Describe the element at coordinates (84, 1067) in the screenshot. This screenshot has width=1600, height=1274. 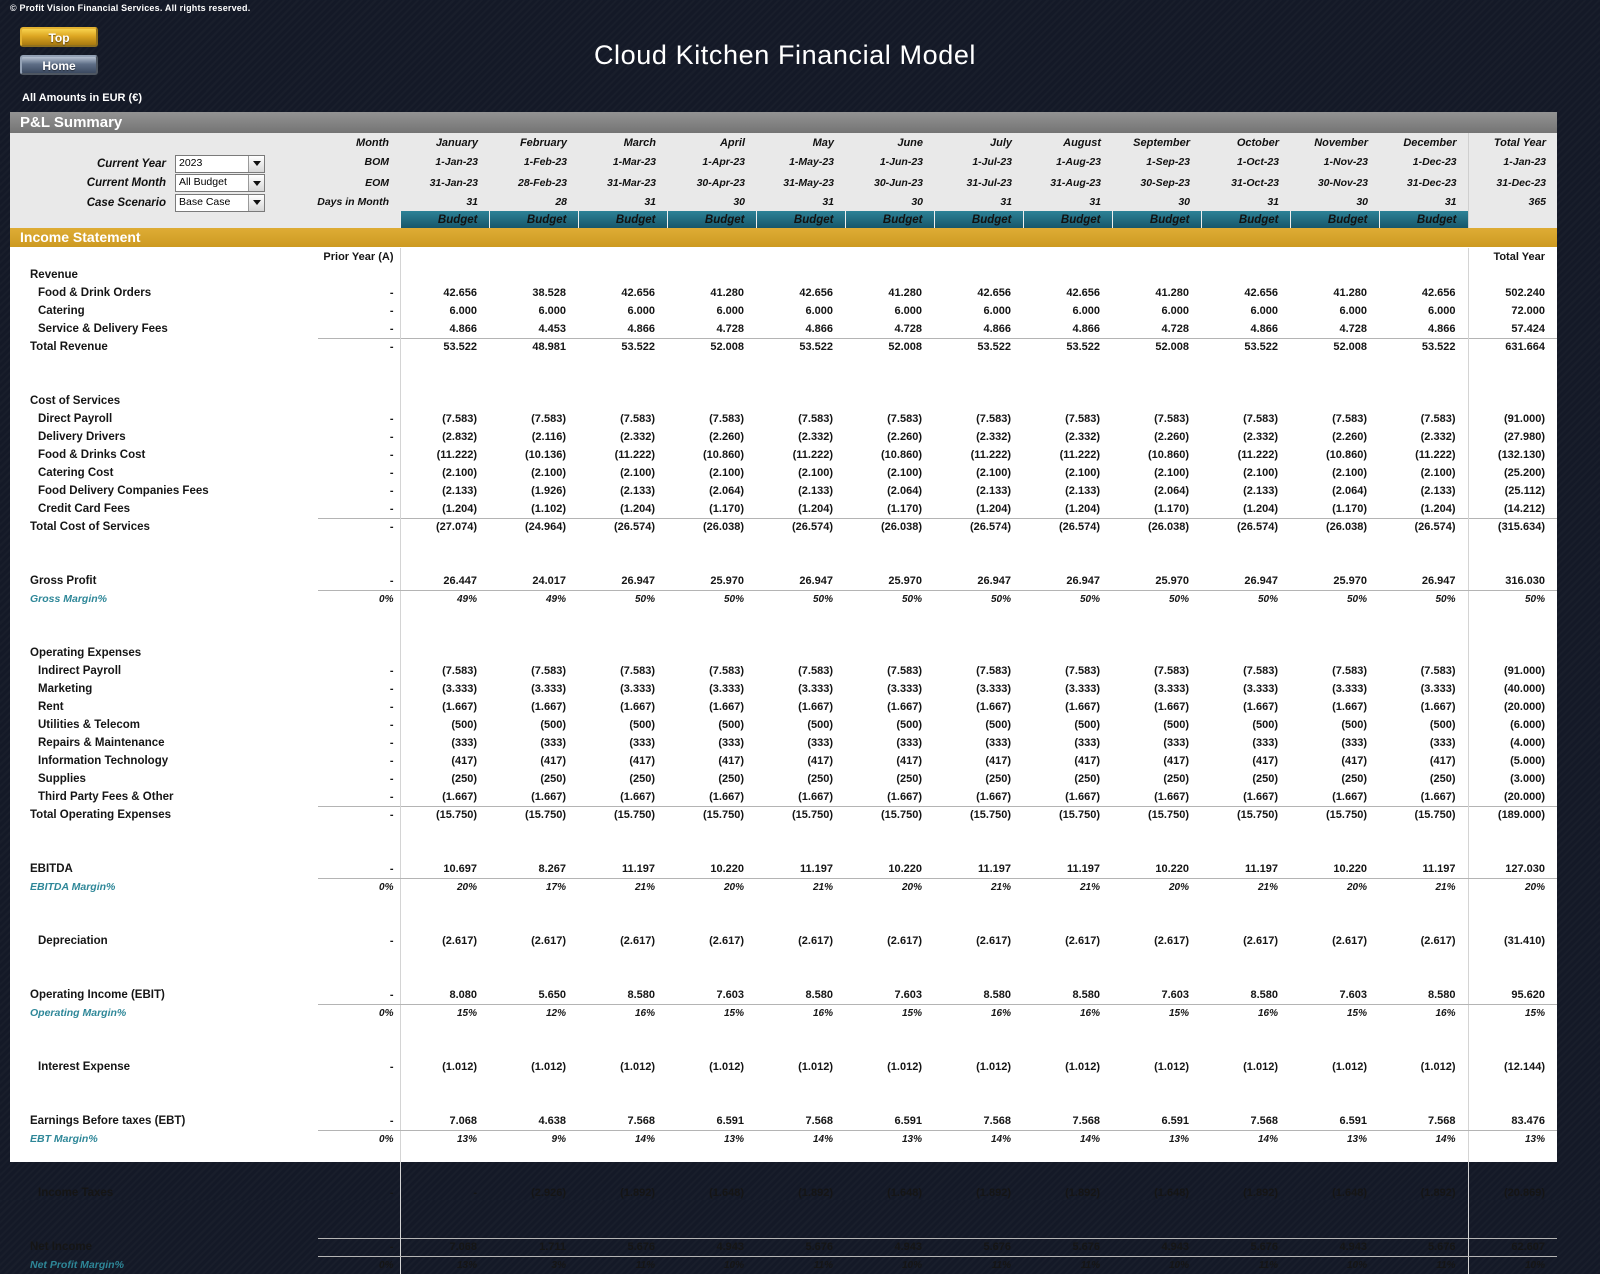
I see `line-item-label: Interest Expense` at that location.